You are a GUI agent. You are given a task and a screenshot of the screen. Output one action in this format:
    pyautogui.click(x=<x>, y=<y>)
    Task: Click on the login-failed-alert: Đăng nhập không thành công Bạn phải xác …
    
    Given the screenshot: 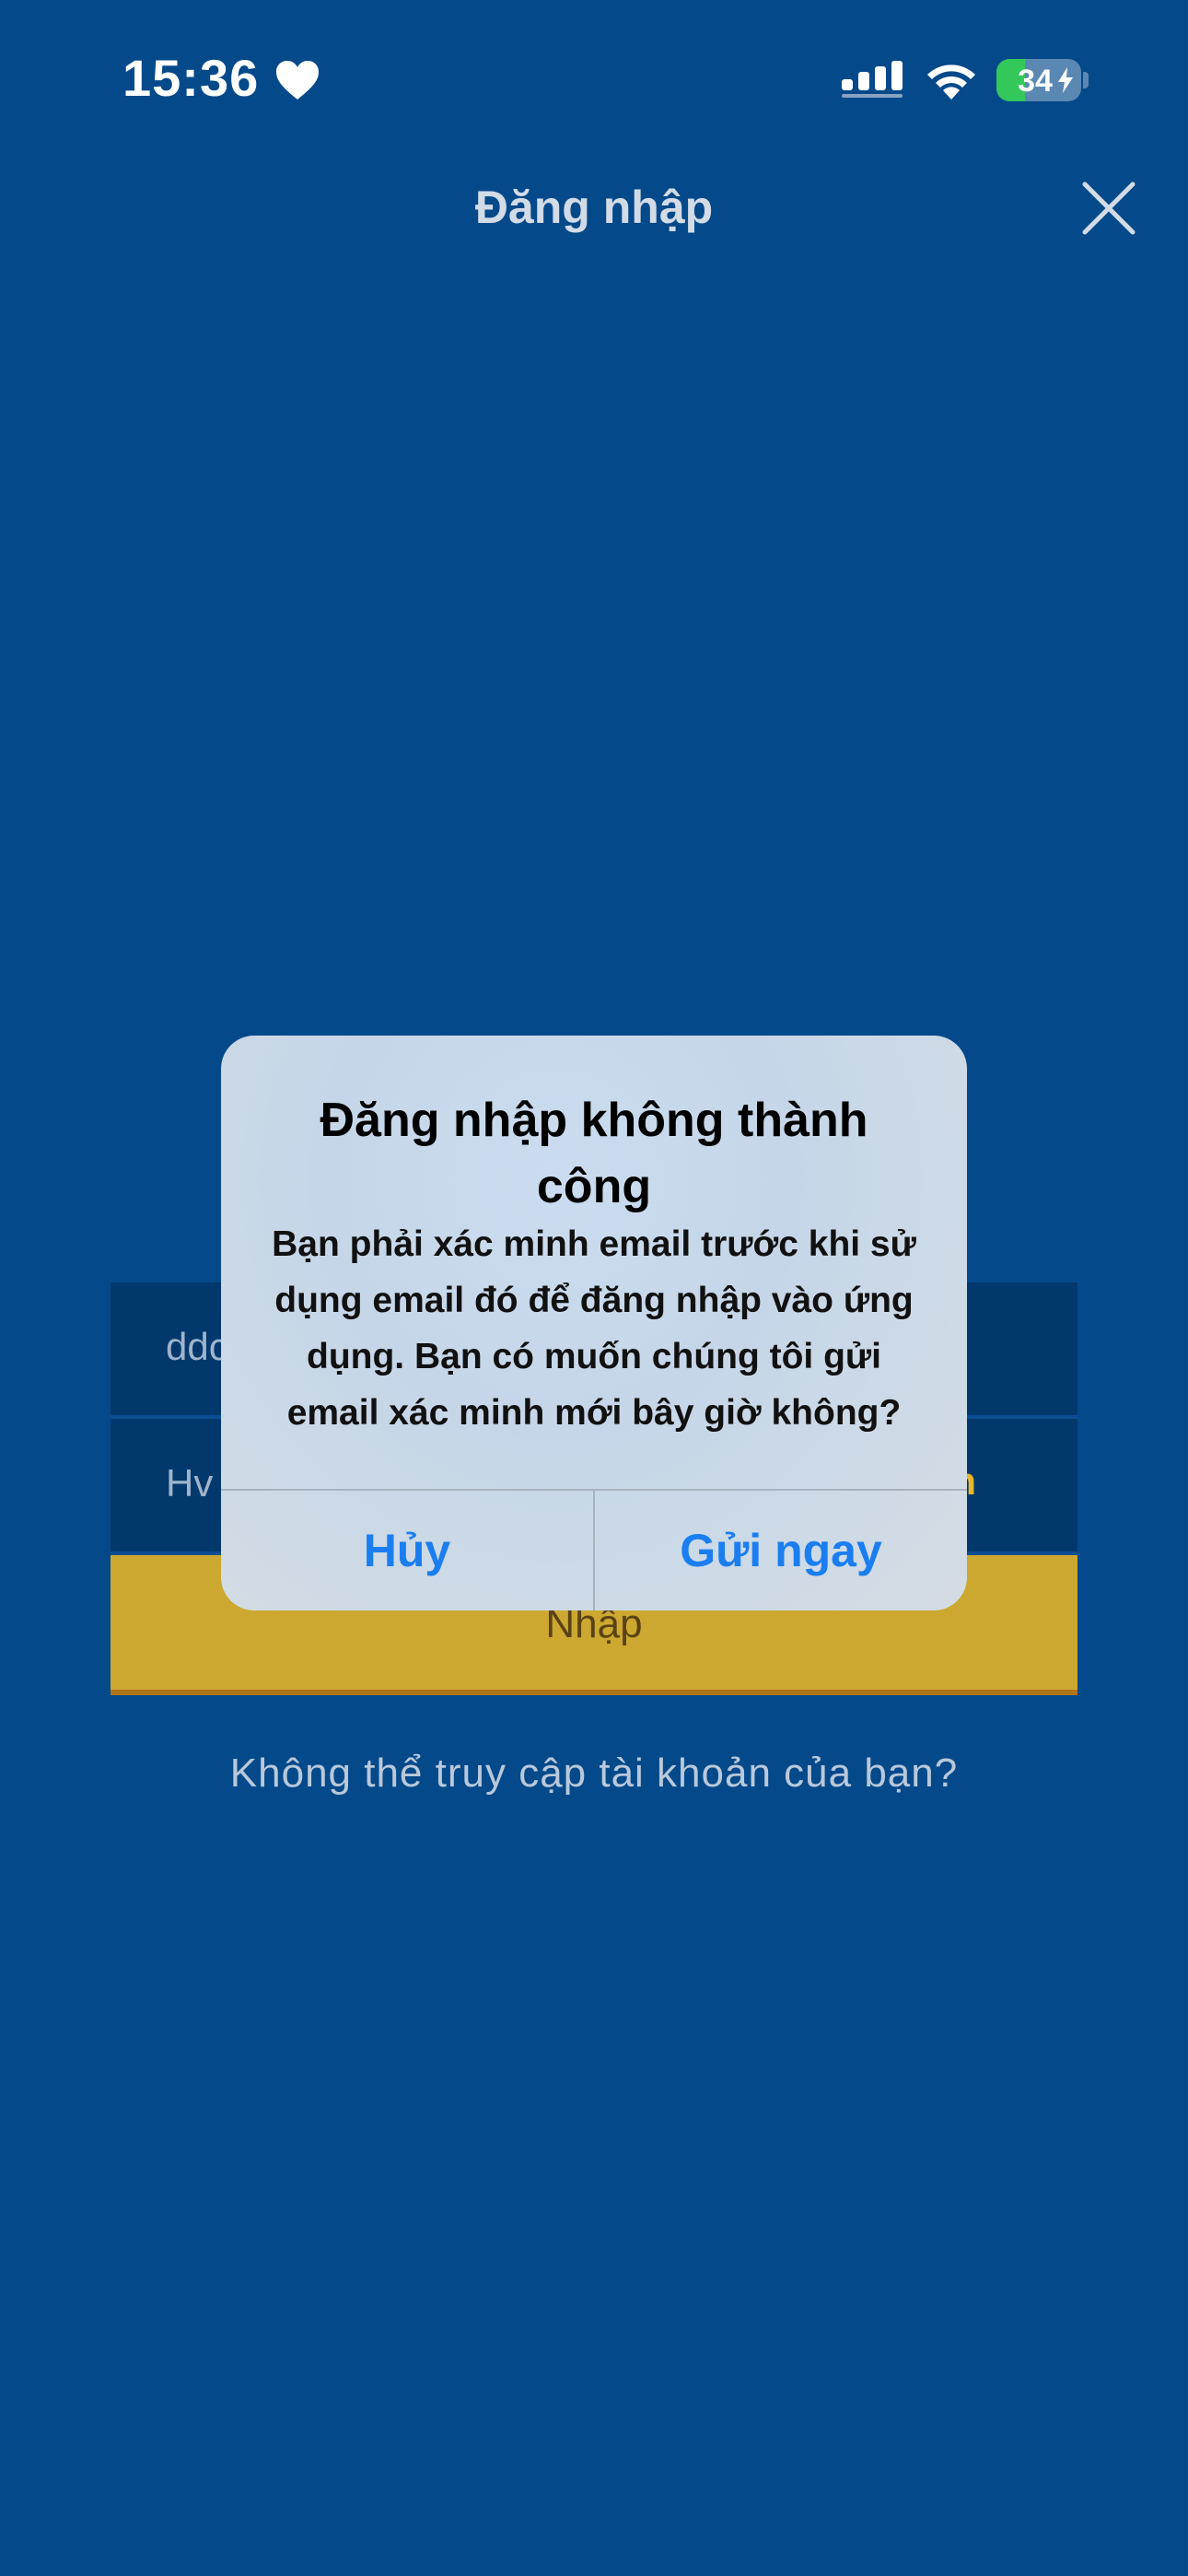 What is the action you would take?
    pyautogui.click(x=594, y=1323)
    